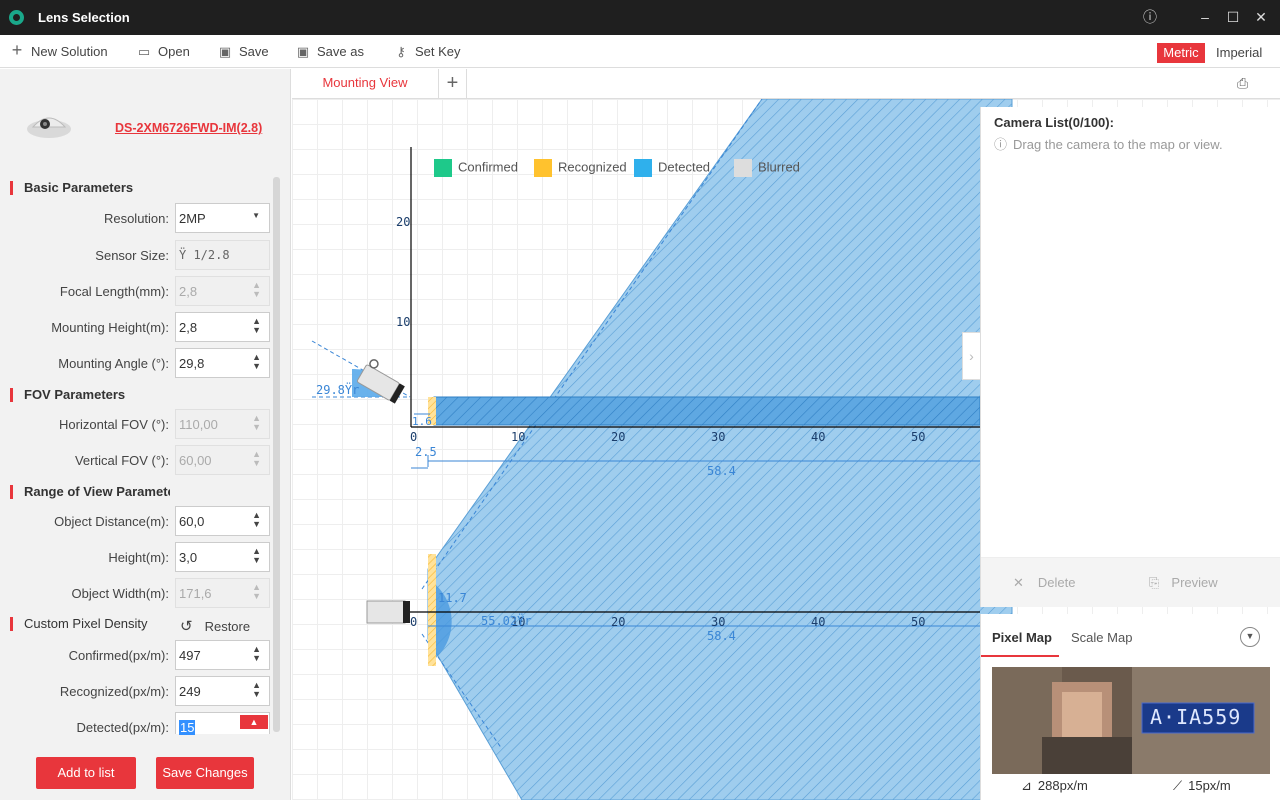 This screenshot has width=1280, height=800. Describe the element at coordinates (188, 128) in the screenshot. I see `camera-model-link: DS-2XM6726FWD-IM(2.8)` at that location.